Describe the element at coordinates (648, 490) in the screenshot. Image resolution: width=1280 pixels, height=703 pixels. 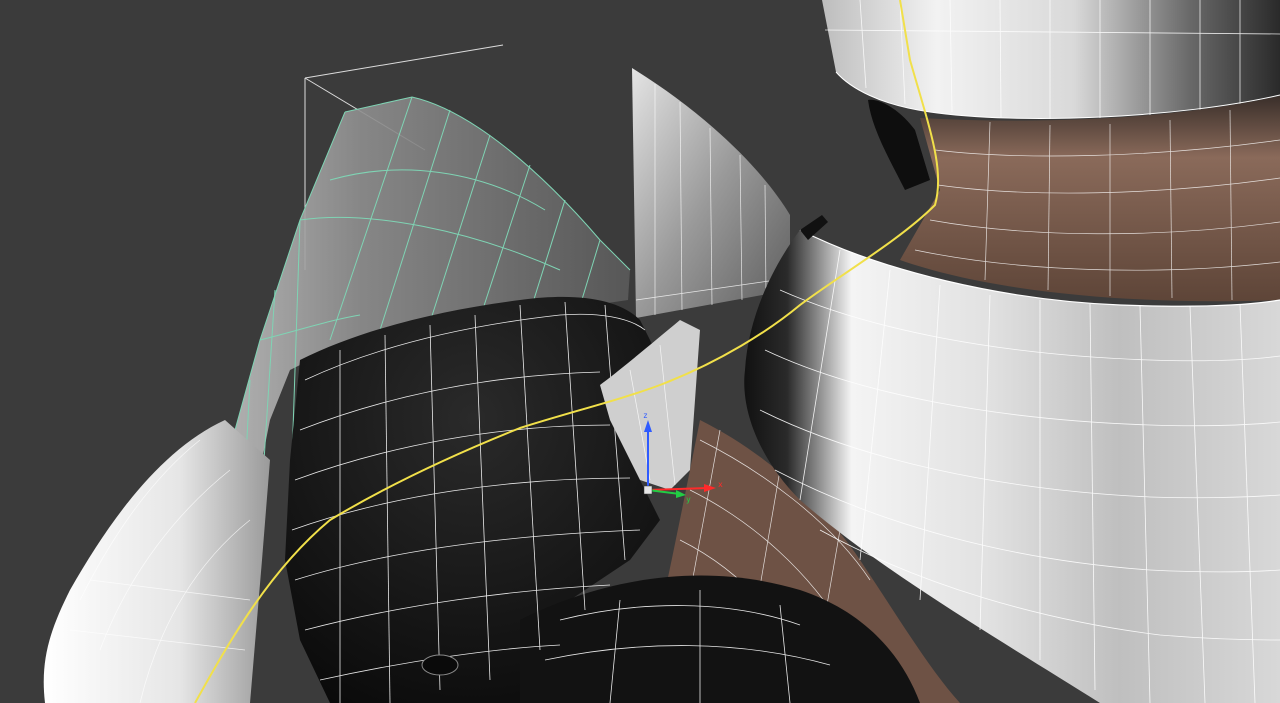
I see `gizmo-center-handle` at that location.